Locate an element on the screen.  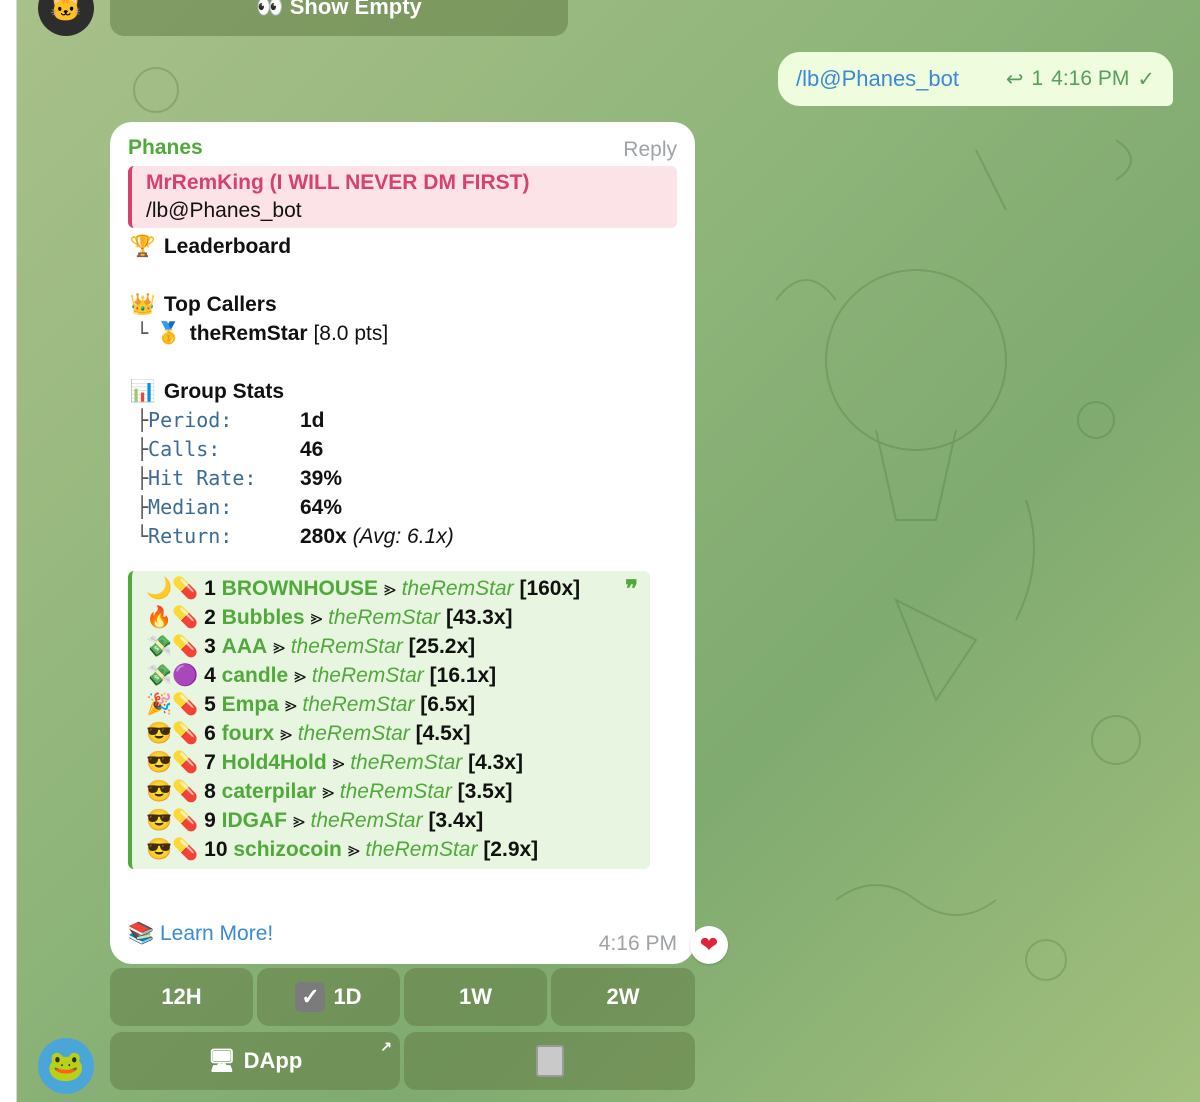
leader-token-link: IDGAF is located at coordinates (254, 820).